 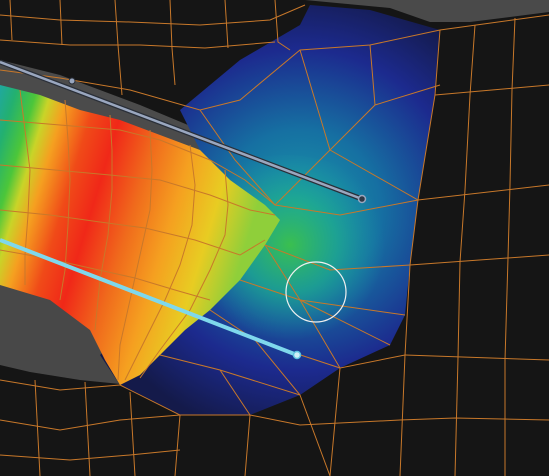 What do you see at coordinates (297, 355) in the screenshot?
I see `lower-handle-end-knot` at bounding box center [297, 355].